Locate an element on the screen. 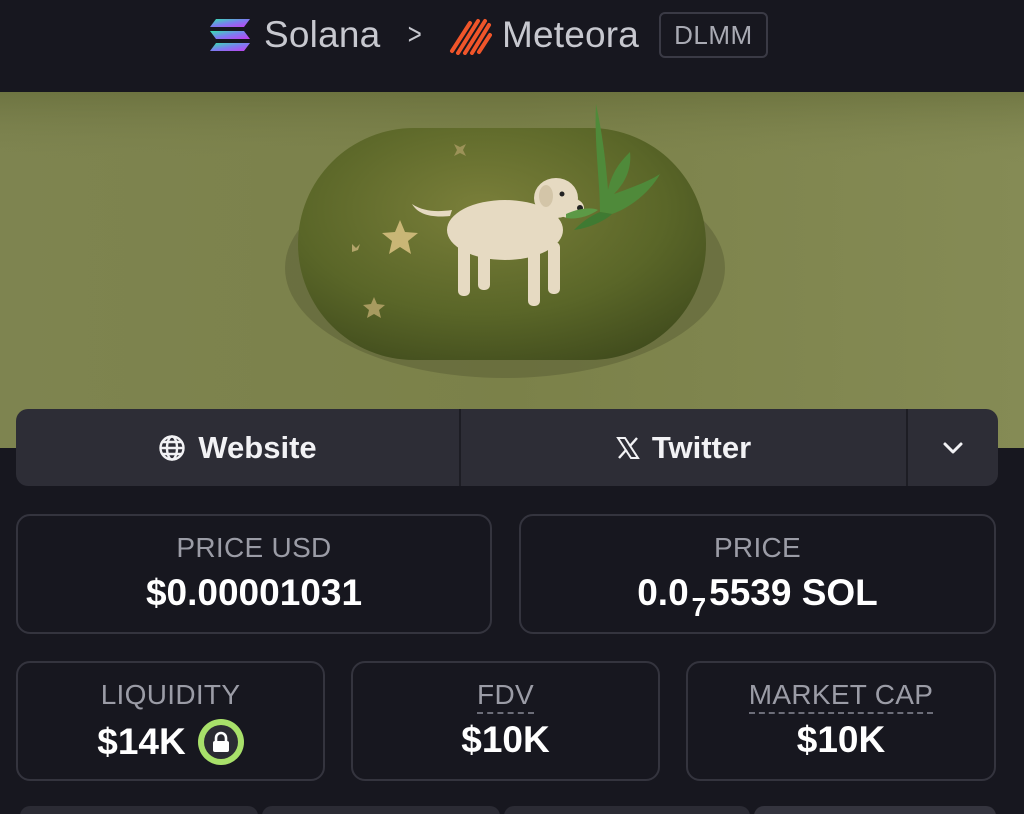 The width and height of the screenshot is (1024, 814). website-button: Website is located at coordinates (238, 447).